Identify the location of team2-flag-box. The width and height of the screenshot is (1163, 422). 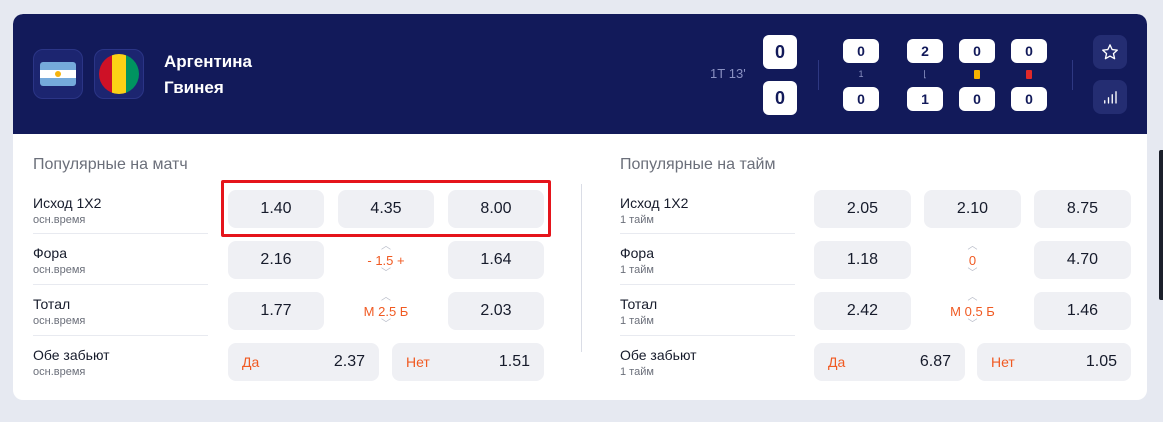
(119, 74).